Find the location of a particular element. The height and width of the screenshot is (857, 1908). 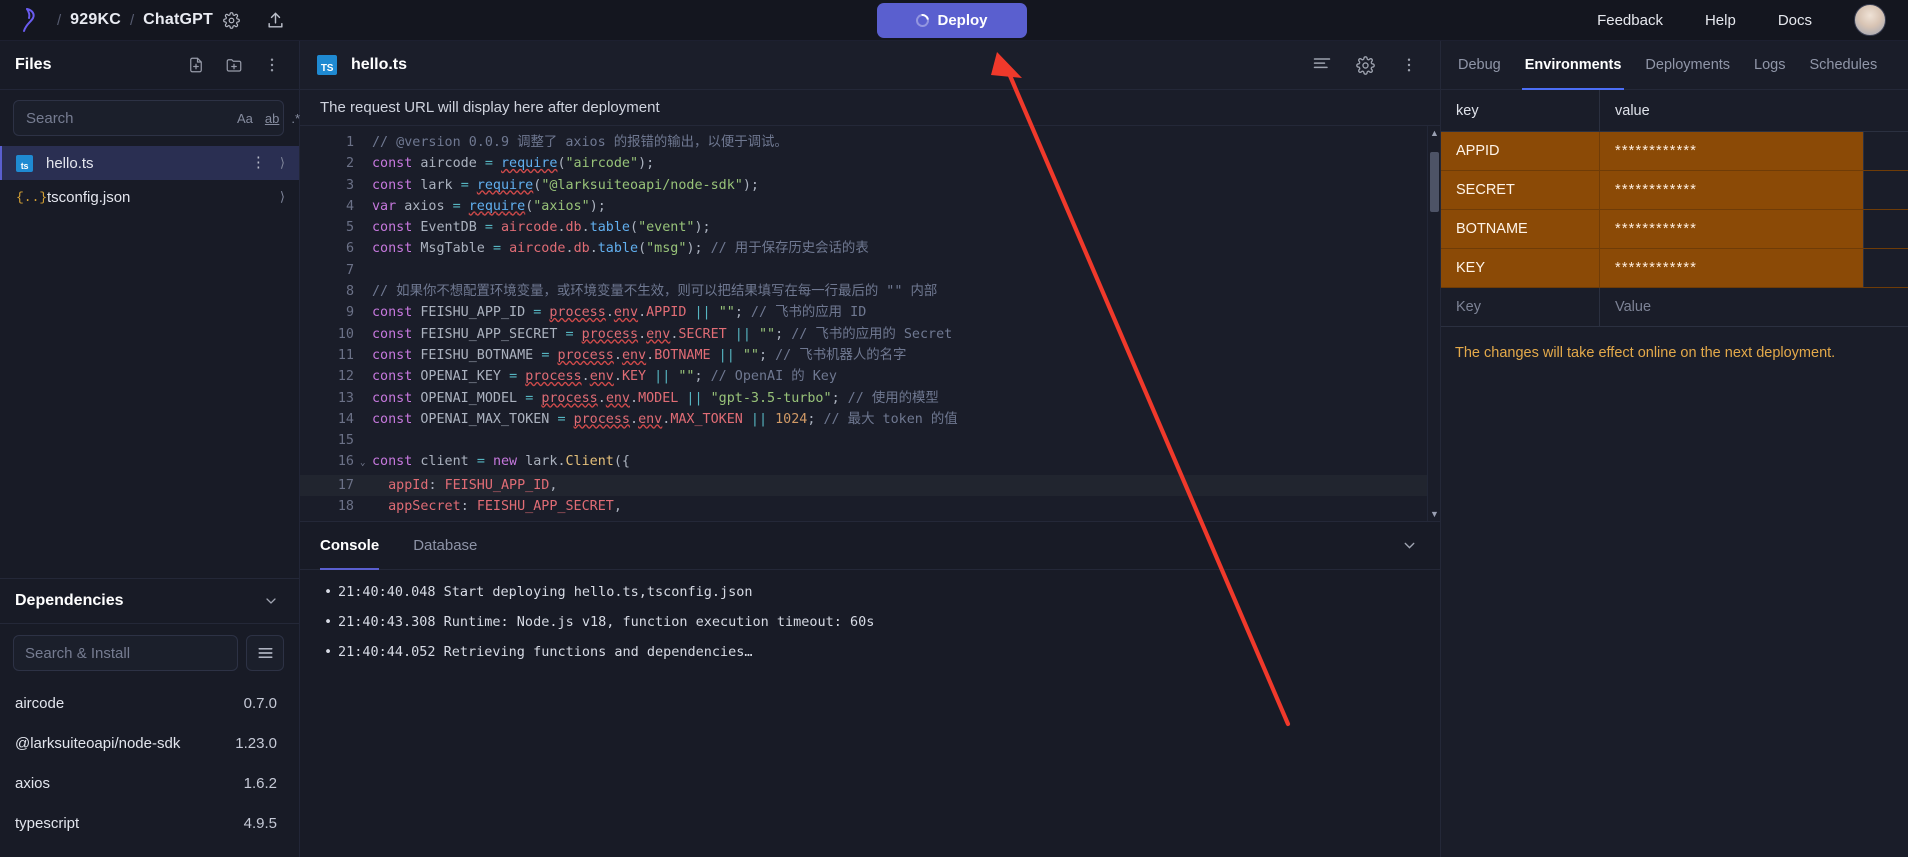

file-search-box: Aa ab .* is located at coordinates (156, 118).